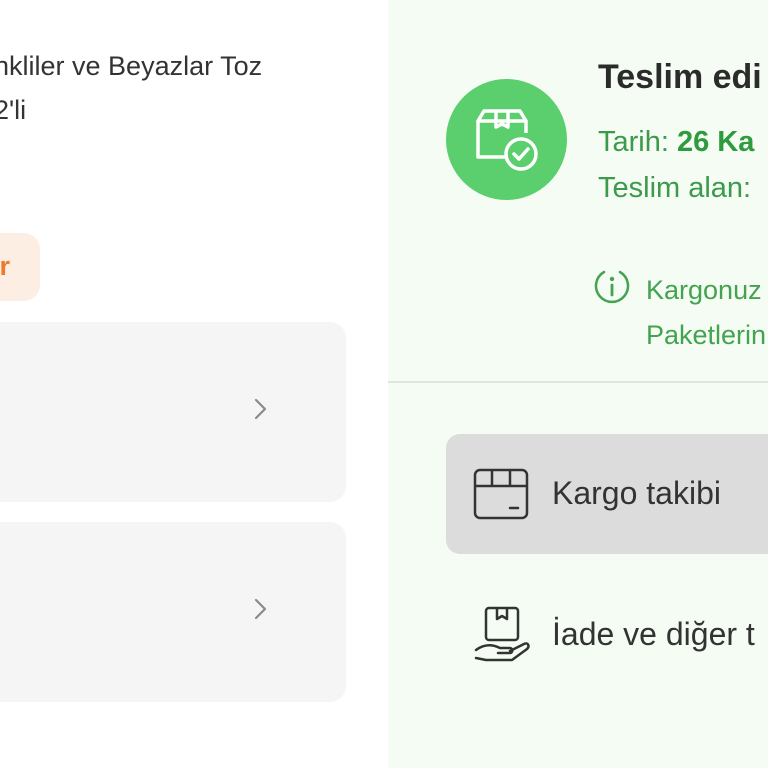 The height and width of the screenshot is (768, 768). I want to click on hand-package-icon, so click(502, 634).